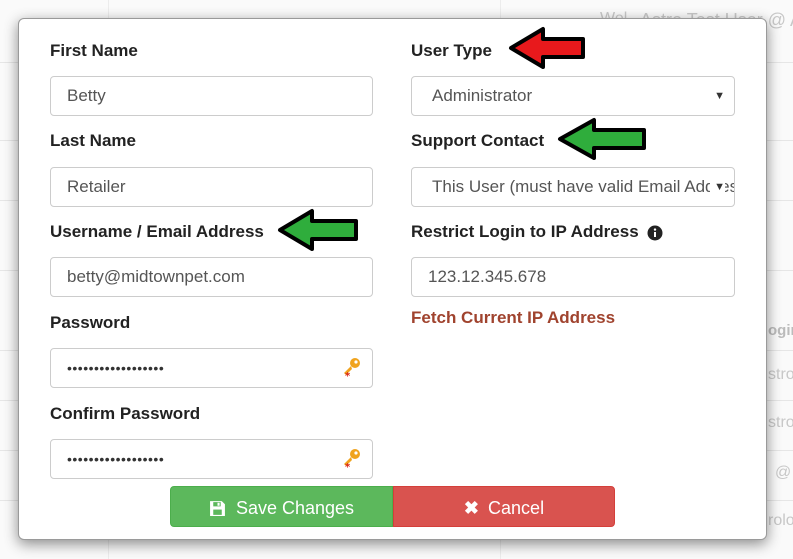 The image size is (793, 559). Describe the element at coordinates (217, 508) in the screenshot. I see `floppy-disk-icon` at that location.